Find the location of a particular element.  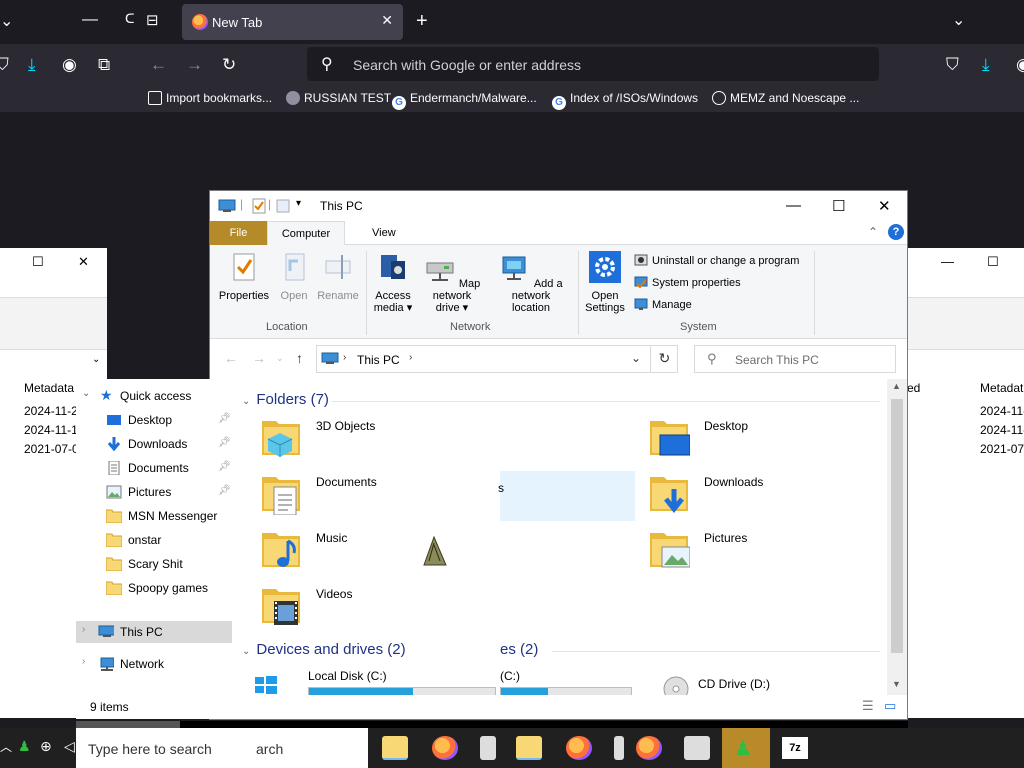

large-icons-view-icon: ▭ is located at coordinates (890, 706).